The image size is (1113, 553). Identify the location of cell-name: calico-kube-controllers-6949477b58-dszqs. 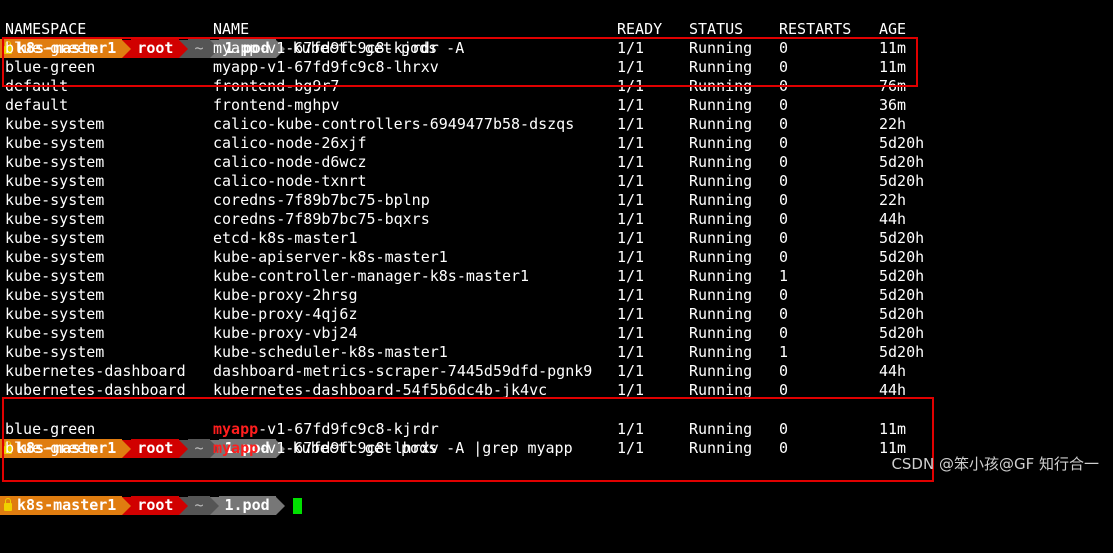
(394, 124).